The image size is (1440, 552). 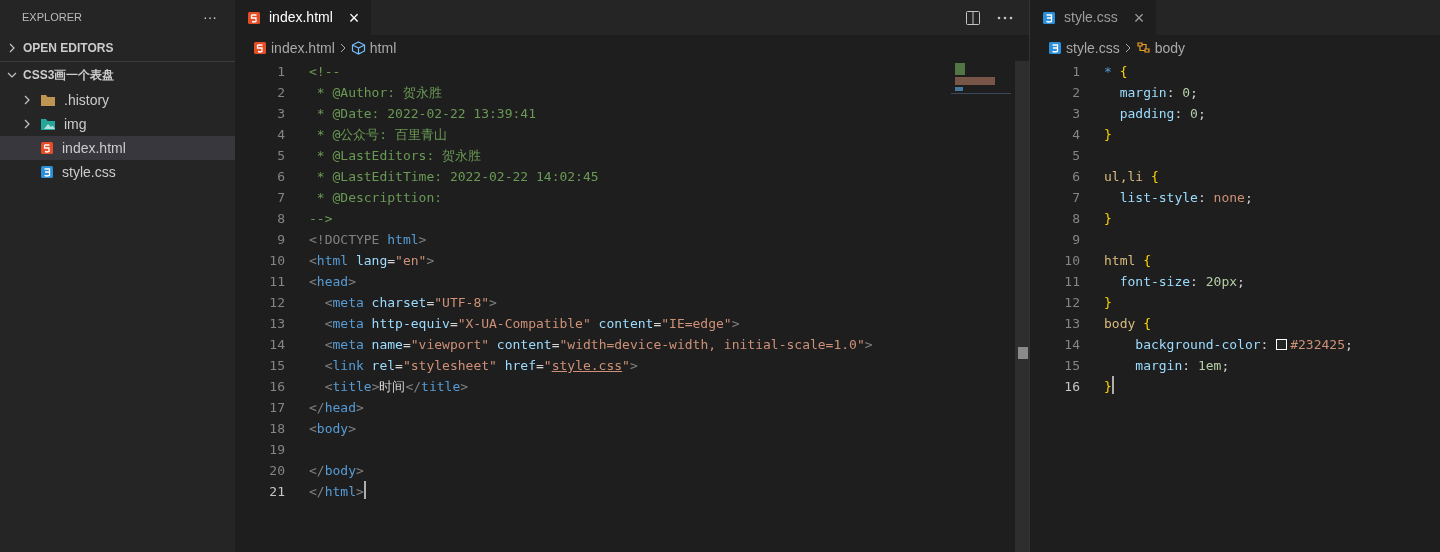 I want to click on breadcrumb-item: style.css, so click(x=1093, y=48).